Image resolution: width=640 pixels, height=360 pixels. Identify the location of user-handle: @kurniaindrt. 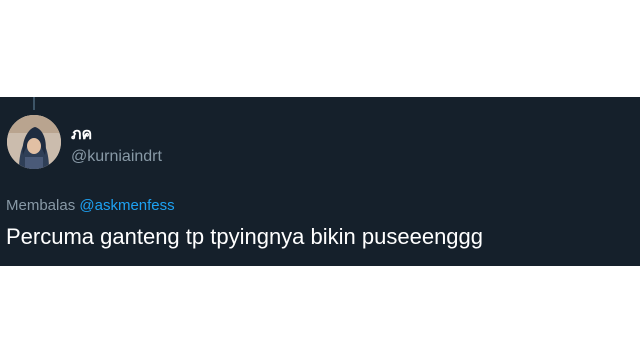
(116, 157).